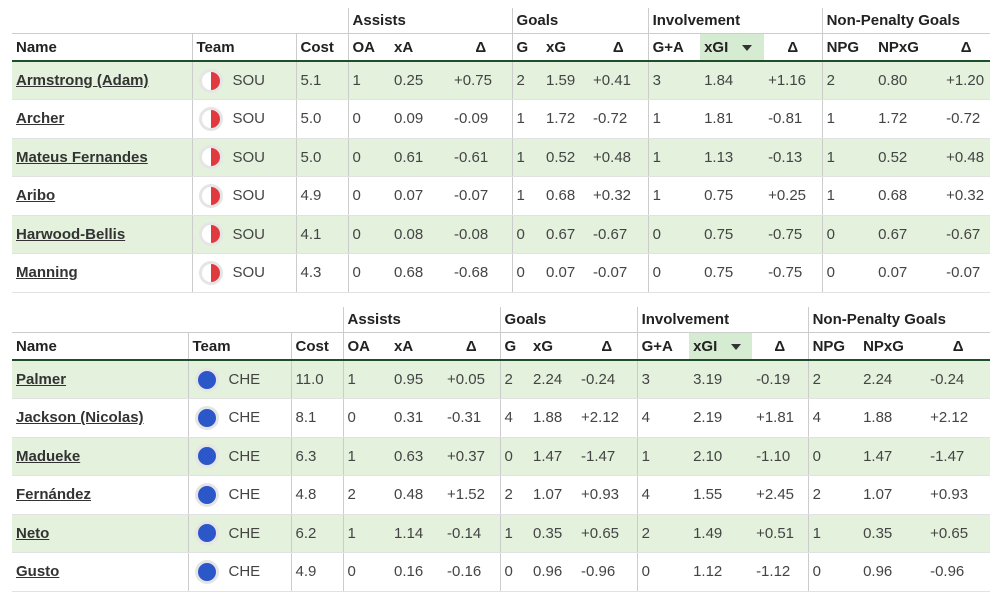 This screenshot has height=601, width=995. I want to click on cell-dn: -0.67, so click(966, 234).